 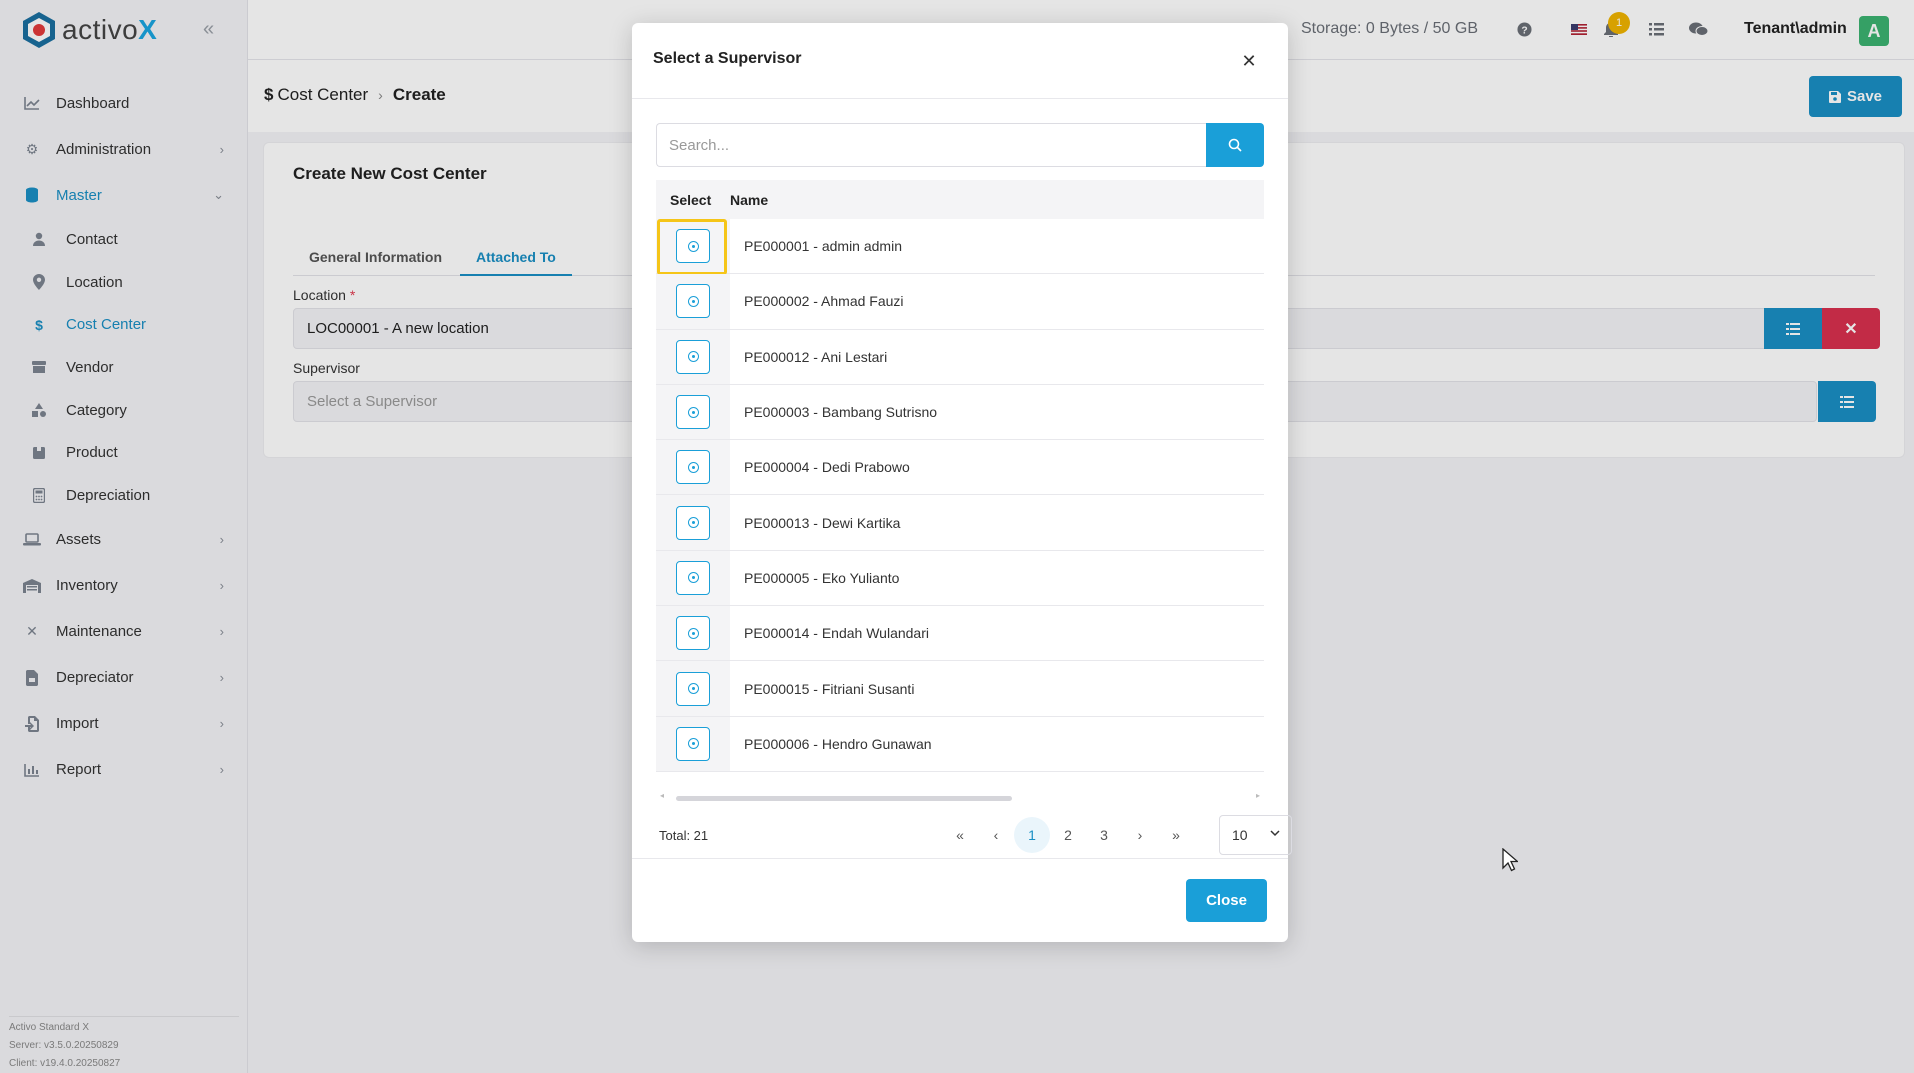 I want to click on name-cell: PE000014 - Endah Wulandari, so click(x=836, y=633).